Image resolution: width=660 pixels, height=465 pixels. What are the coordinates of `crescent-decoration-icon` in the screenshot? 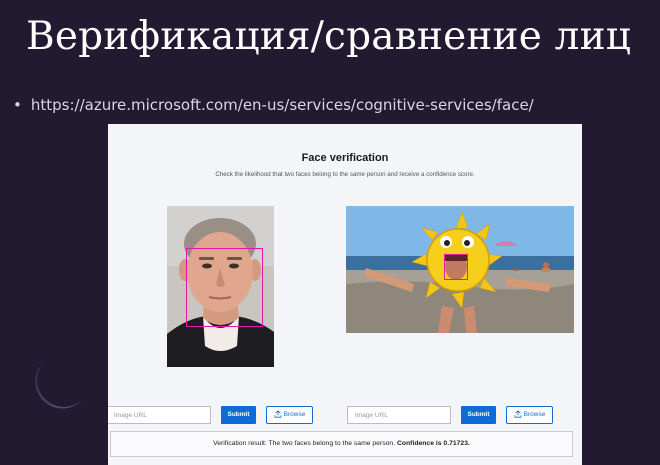 It's located at (58, 384).